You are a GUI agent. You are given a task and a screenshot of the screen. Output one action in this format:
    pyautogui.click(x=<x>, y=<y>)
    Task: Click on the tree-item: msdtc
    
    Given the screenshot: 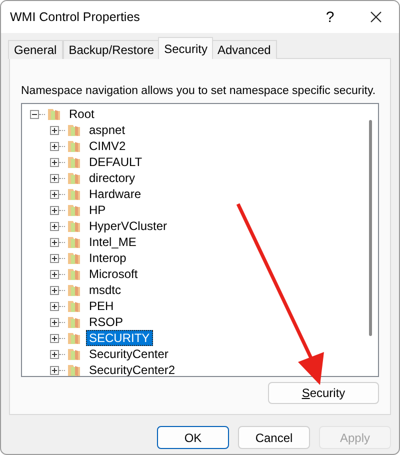 What is the action you would take?
    pyautogui.click(x=105, y=290)
    